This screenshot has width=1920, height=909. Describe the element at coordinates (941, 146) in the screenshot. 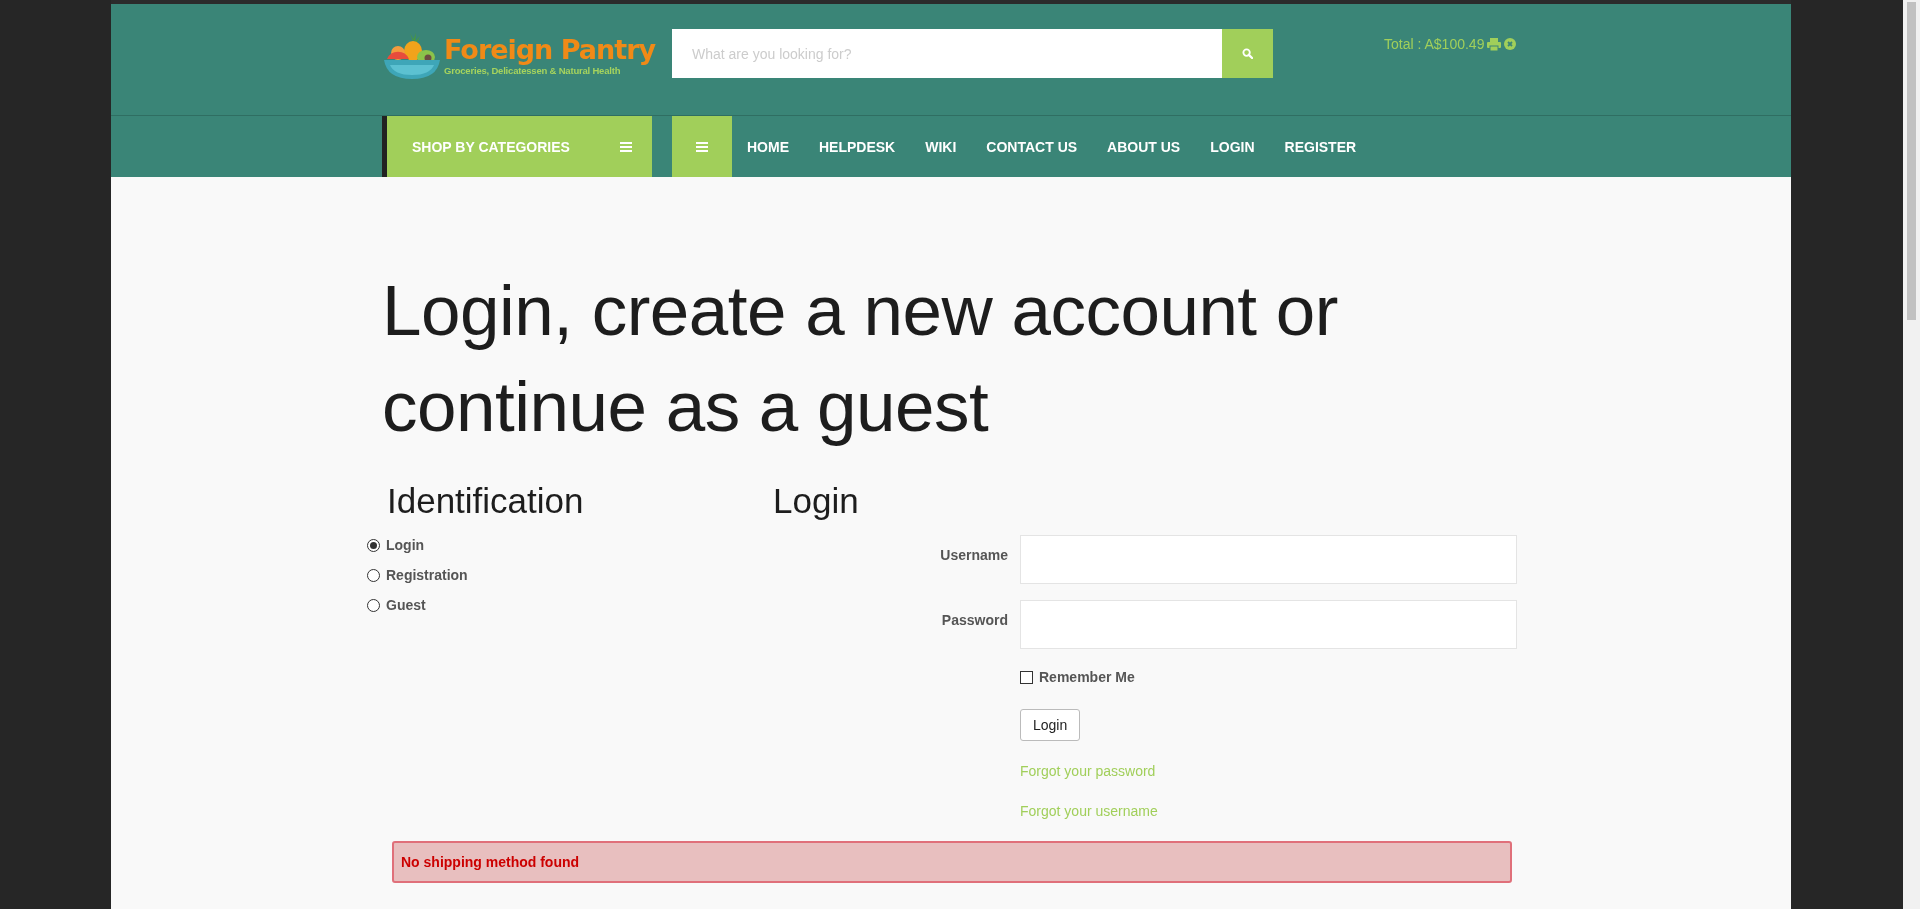

I see `nav-link: WIKI` at that location.